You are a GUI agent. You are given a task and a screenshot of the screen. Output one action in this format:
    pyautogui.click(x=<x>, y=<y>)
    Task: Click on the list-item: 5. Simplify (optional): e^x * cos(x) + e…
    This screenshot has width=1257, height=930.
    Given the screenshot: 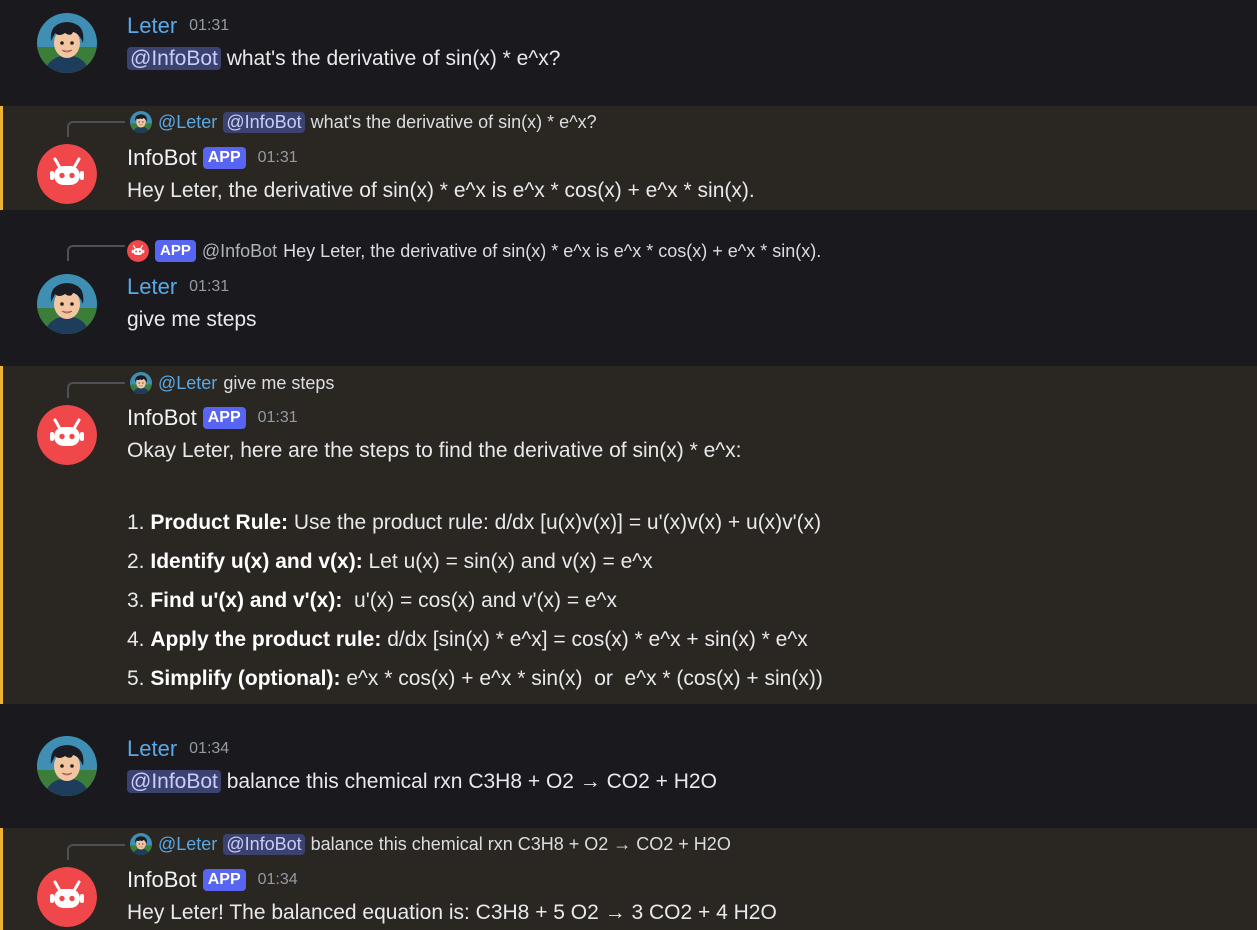 What is the action you would take?
    pyautogui.click(x=475, y=684)
    